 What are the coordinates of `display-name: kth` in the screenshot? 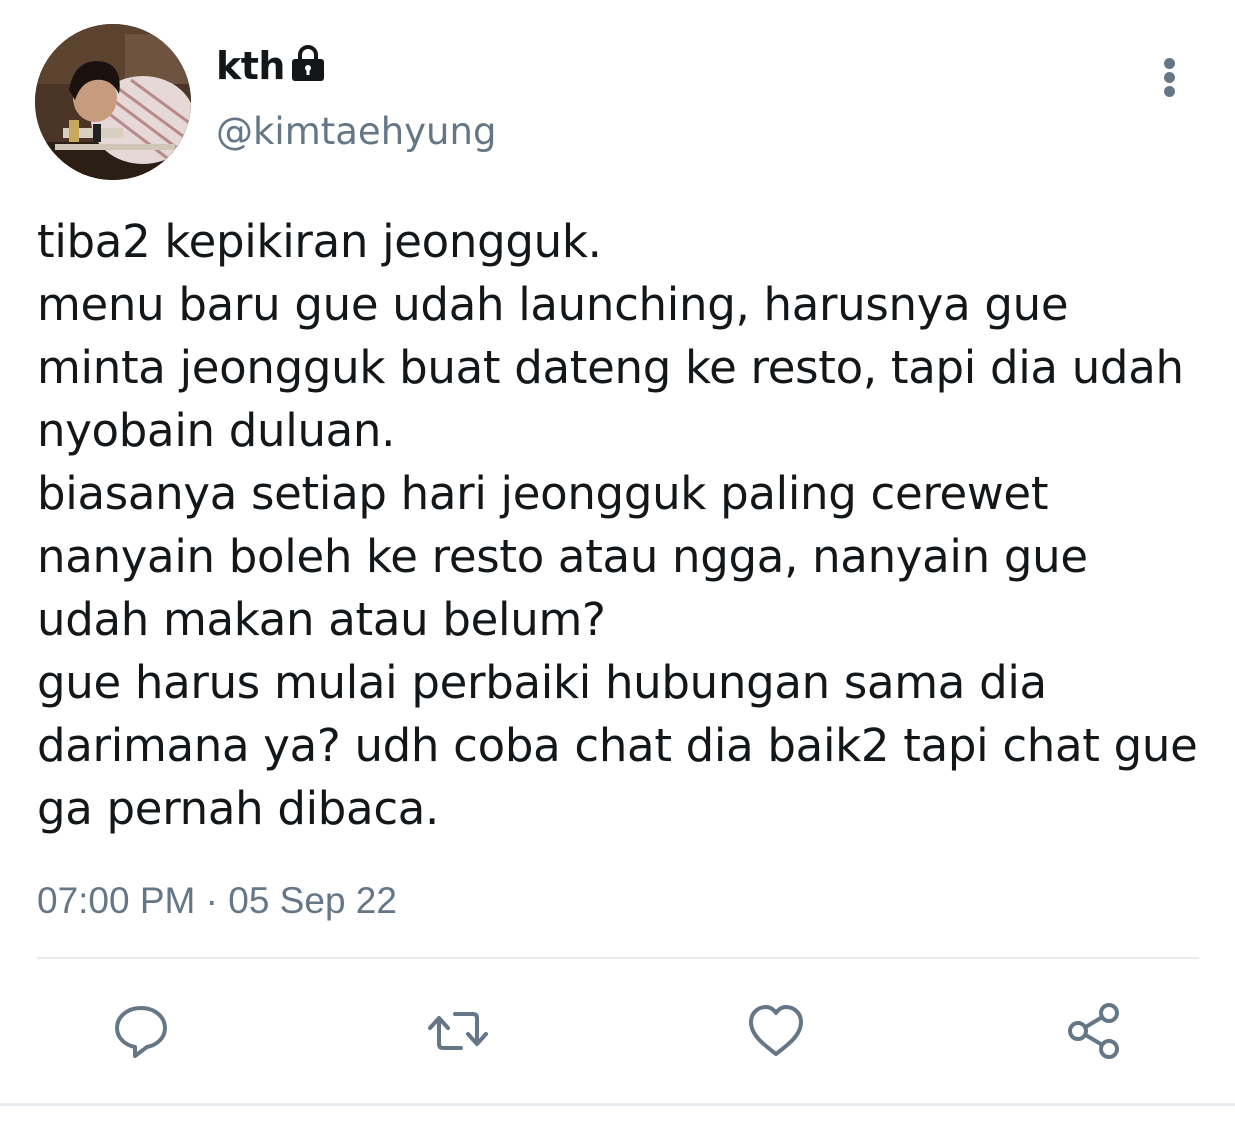 It's located at (251, 66).